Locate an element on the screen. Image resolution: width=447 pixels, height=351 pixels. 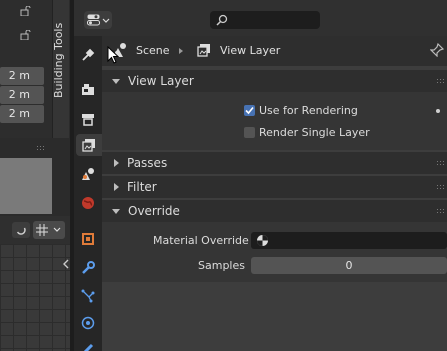
magnet-icon is located at coordinates (21, 230).